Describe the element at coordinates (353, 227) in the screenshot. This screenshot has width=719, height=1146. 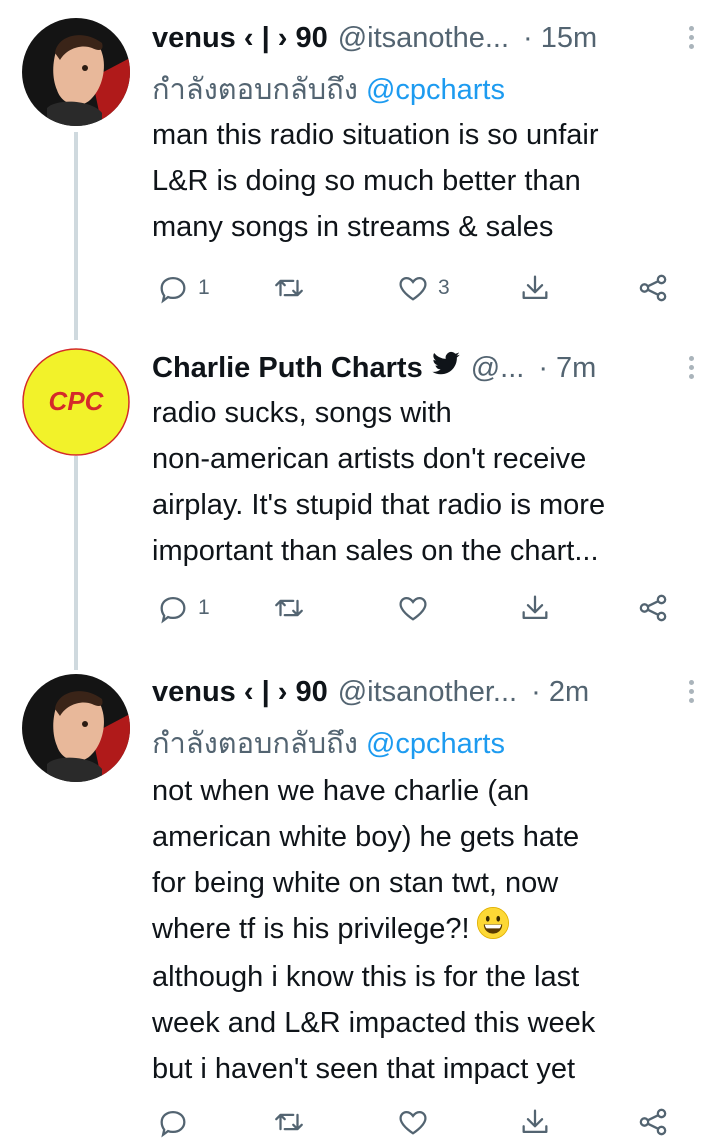
I see `tweet-line: many songs in streams & sales` at that location.